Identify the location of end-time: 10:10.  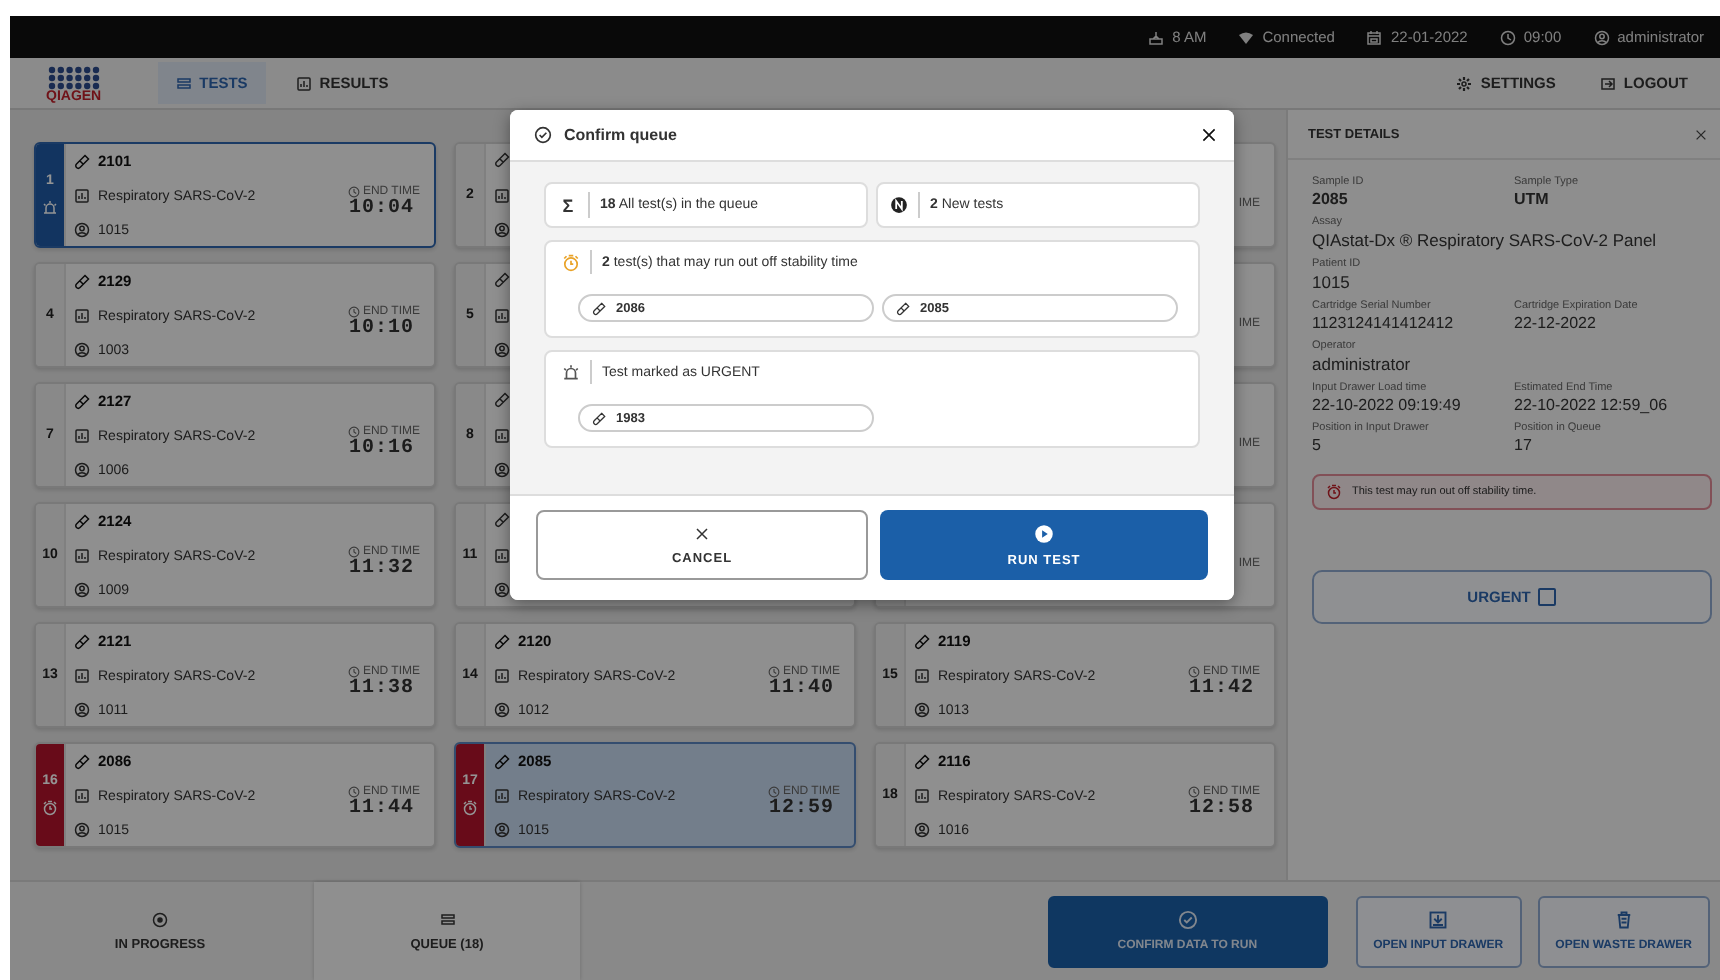
(381, 329).